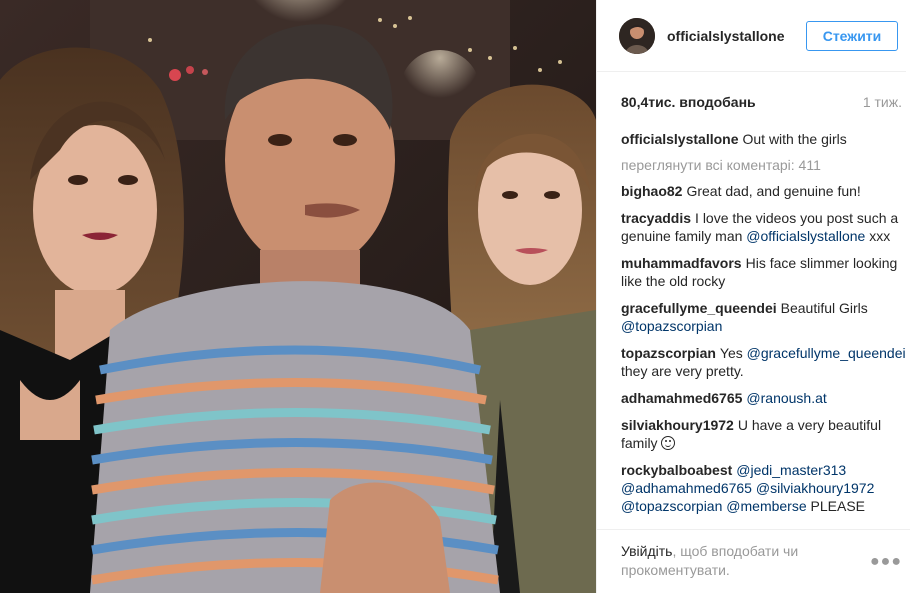  I want to click on comment-text: they are very pretty., so click(682, 371).